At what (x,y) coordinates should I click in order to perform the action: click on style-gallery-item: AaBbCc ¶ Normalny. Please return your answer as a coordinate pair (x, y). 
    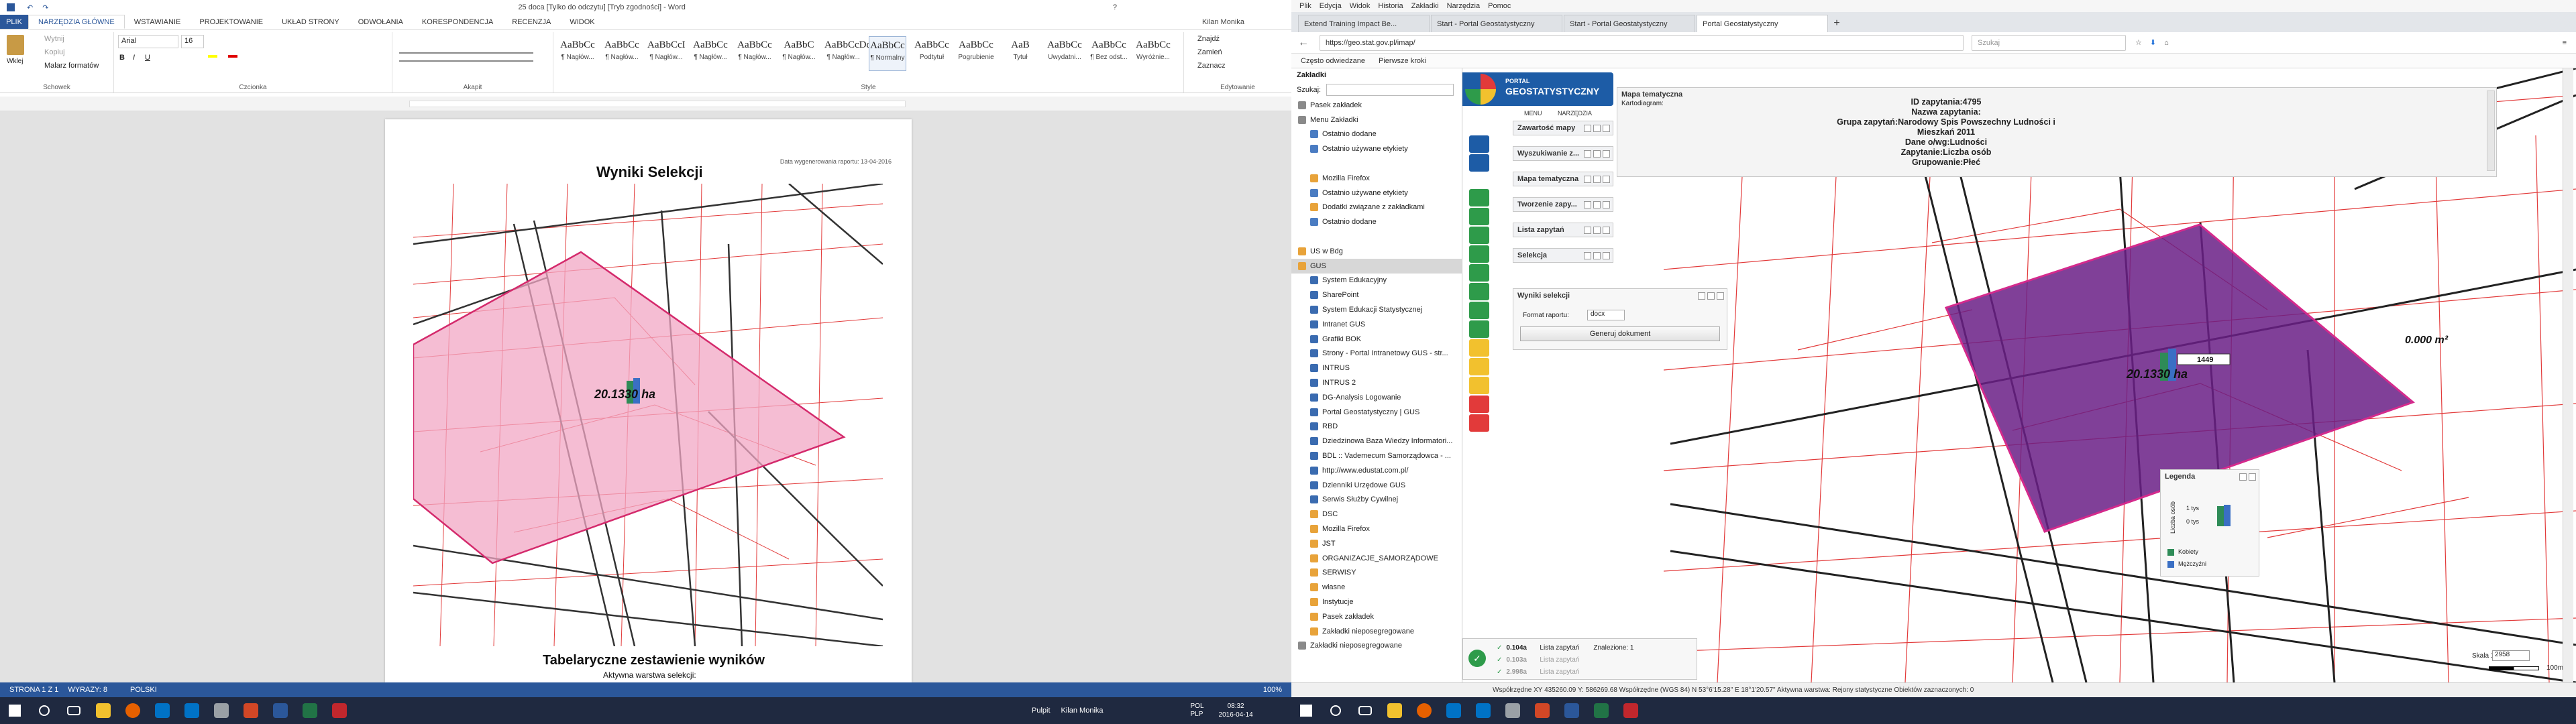
    Looking at the image, I should click on (887, 53).